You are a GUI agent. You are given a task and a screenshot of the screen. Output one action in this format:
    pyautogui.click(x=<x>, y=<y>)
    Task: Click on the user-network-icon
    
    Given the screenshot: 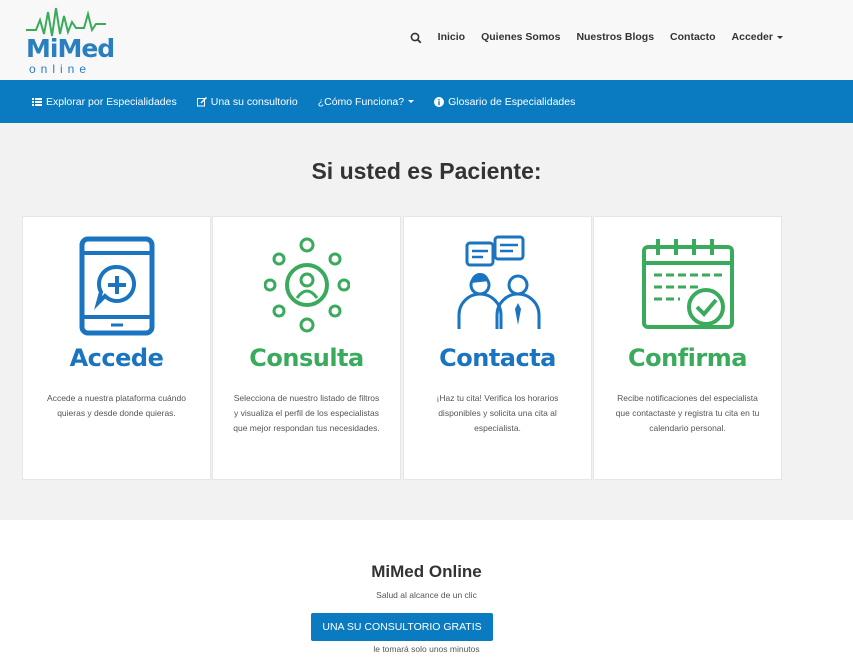 What is the action you would take?
    pyautogui.click(x=306, y=285)
    